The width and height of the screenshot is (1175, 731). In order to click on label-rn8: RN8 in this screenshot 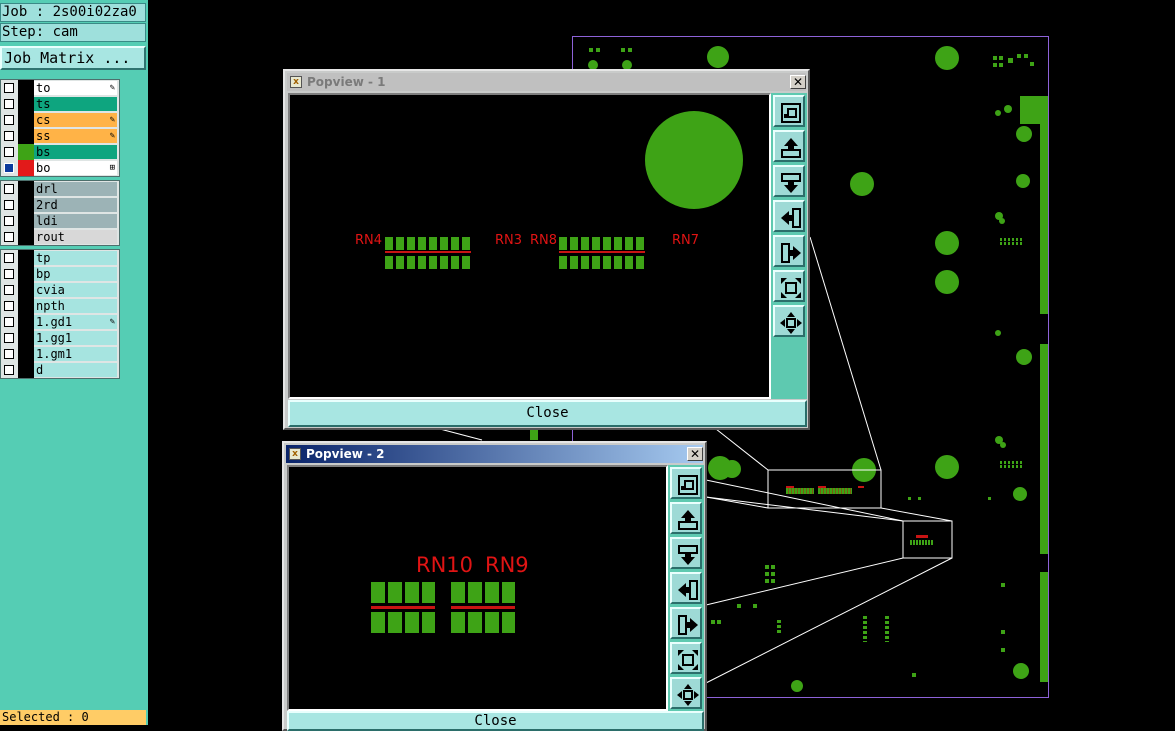, I will do `click(544, 240)`.